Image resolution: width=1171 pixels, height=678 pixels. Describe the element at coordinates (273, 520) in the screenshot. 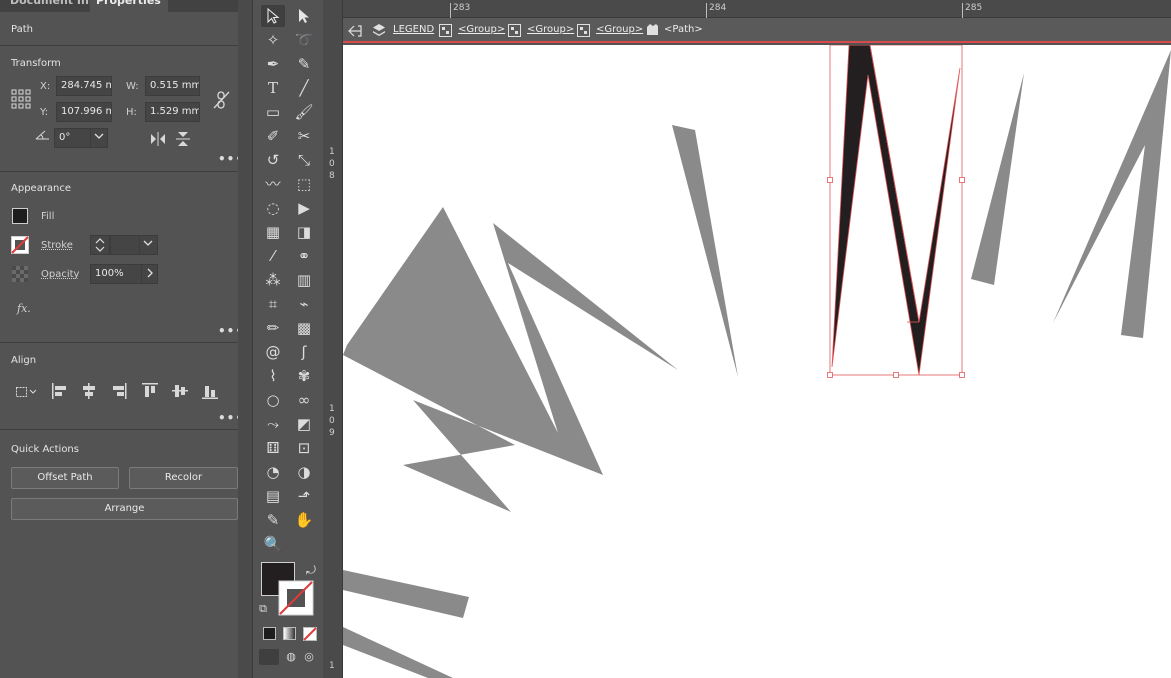

I see `pencil-tool-icon: ✎` at that location.